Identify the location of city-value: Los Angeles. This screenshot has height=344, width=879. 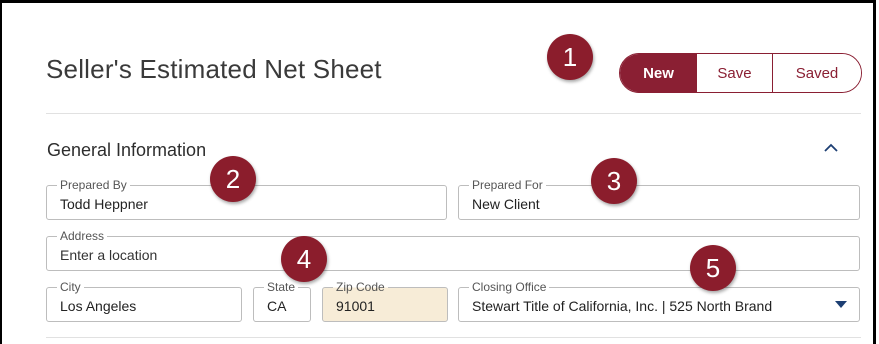
(98, 306).